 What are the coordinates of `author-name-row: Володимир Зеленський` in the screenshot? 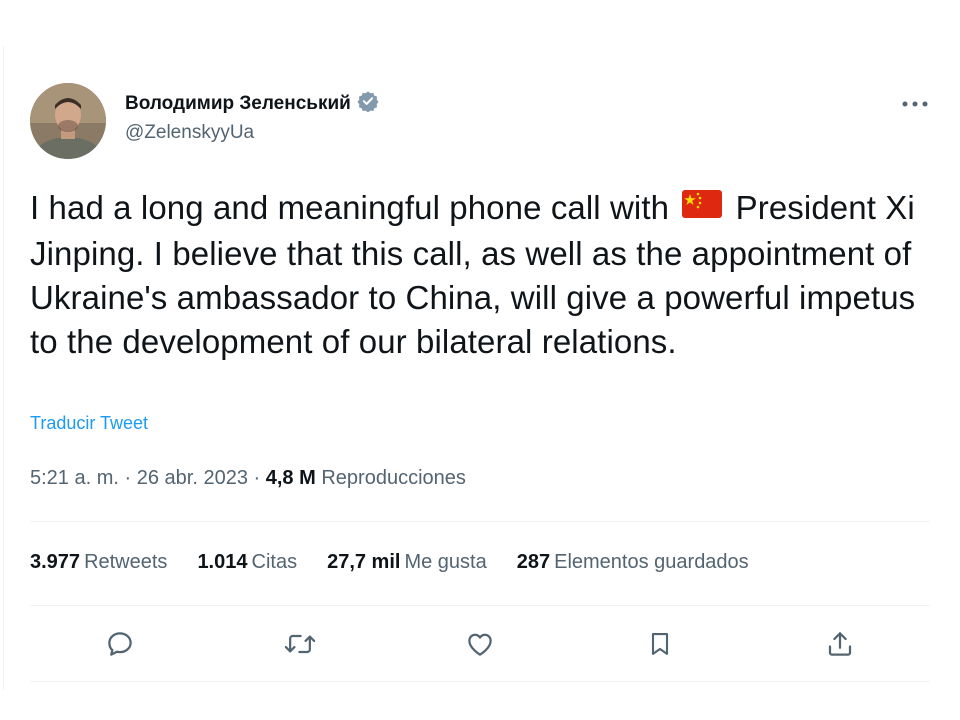 It's located at (252, 103).